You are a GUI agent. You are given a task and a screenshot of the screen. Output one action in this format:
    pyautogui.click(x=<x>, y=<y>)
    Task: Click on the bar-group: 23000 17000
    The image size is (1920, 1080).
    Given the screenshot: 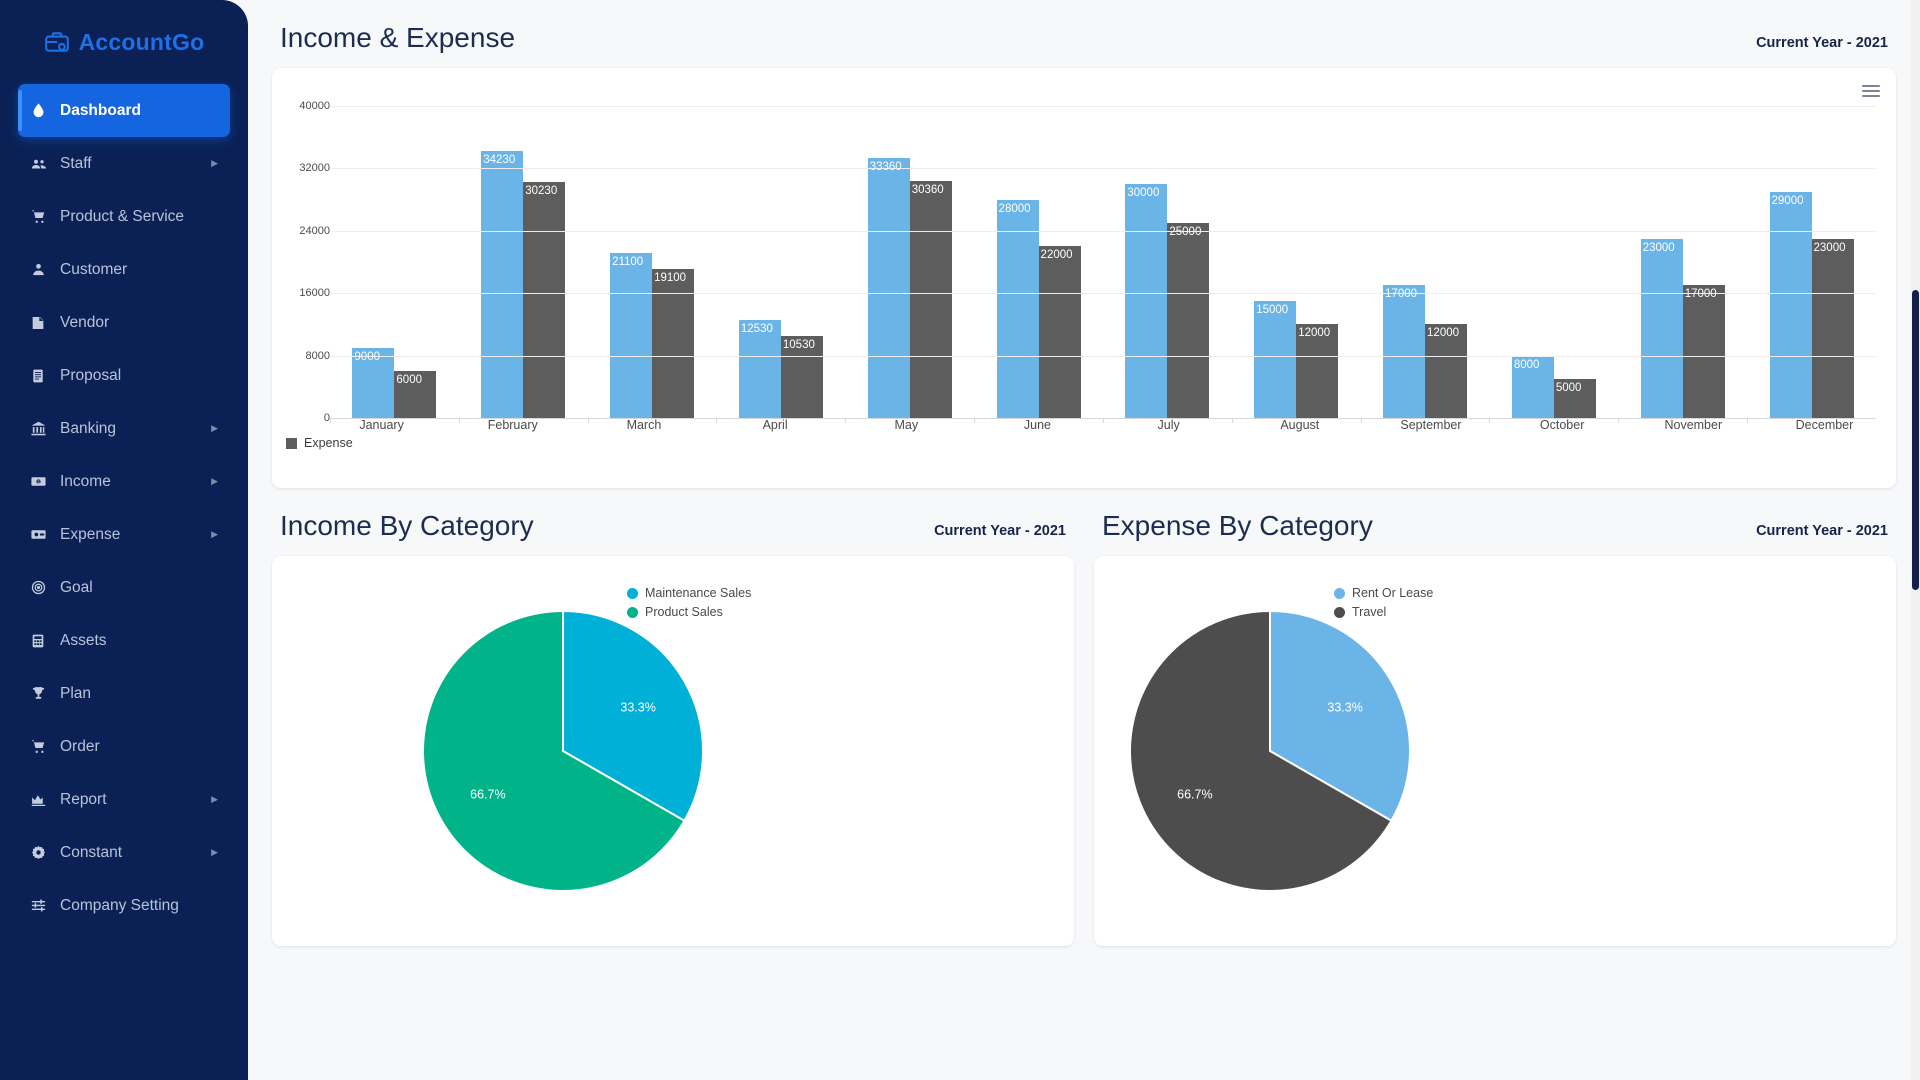 What is the action you would take?
    pyautogui.click(x=1682, y=264)
    